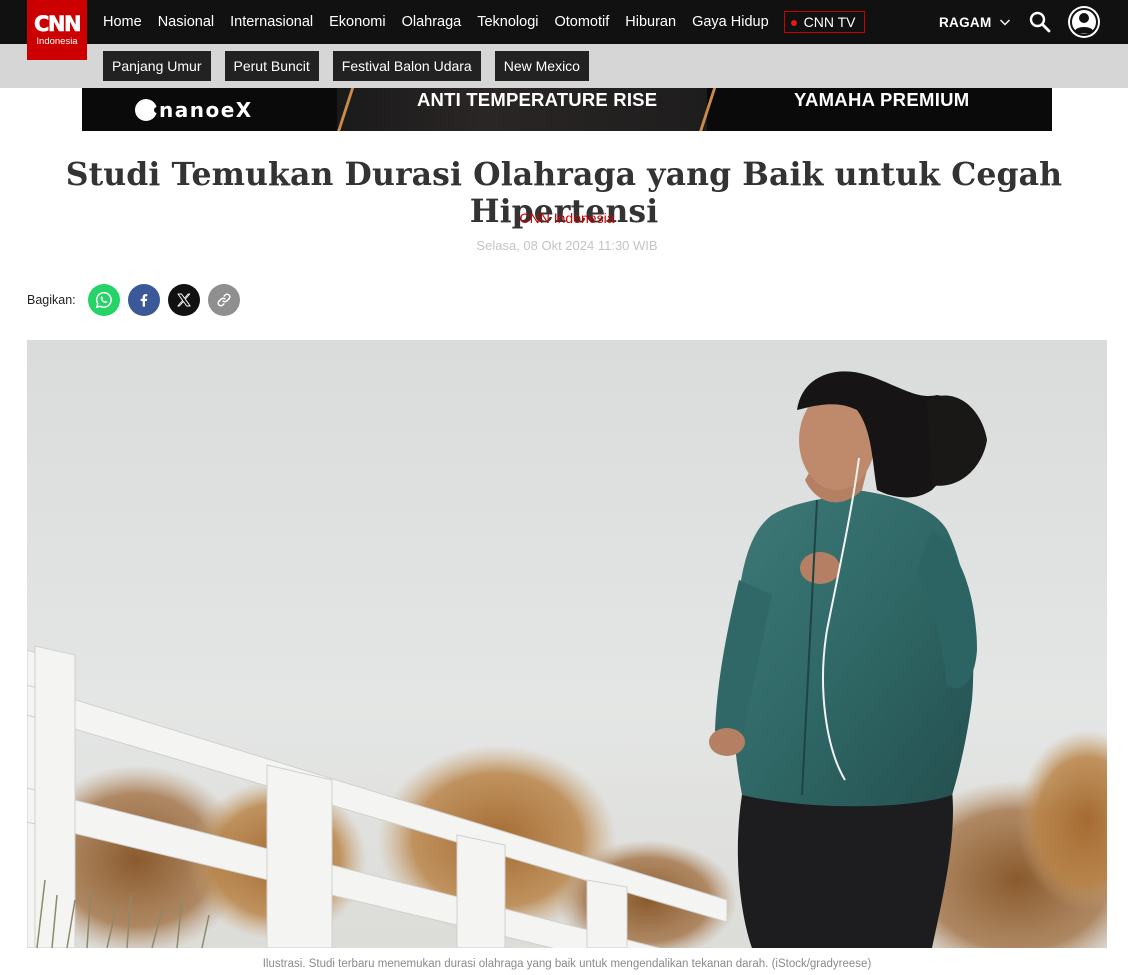  What do you see at coordinates (581, 22) in the screenshot?
I see `nav-item-otomotif: Otomotif` at bounding box center [581, 22].